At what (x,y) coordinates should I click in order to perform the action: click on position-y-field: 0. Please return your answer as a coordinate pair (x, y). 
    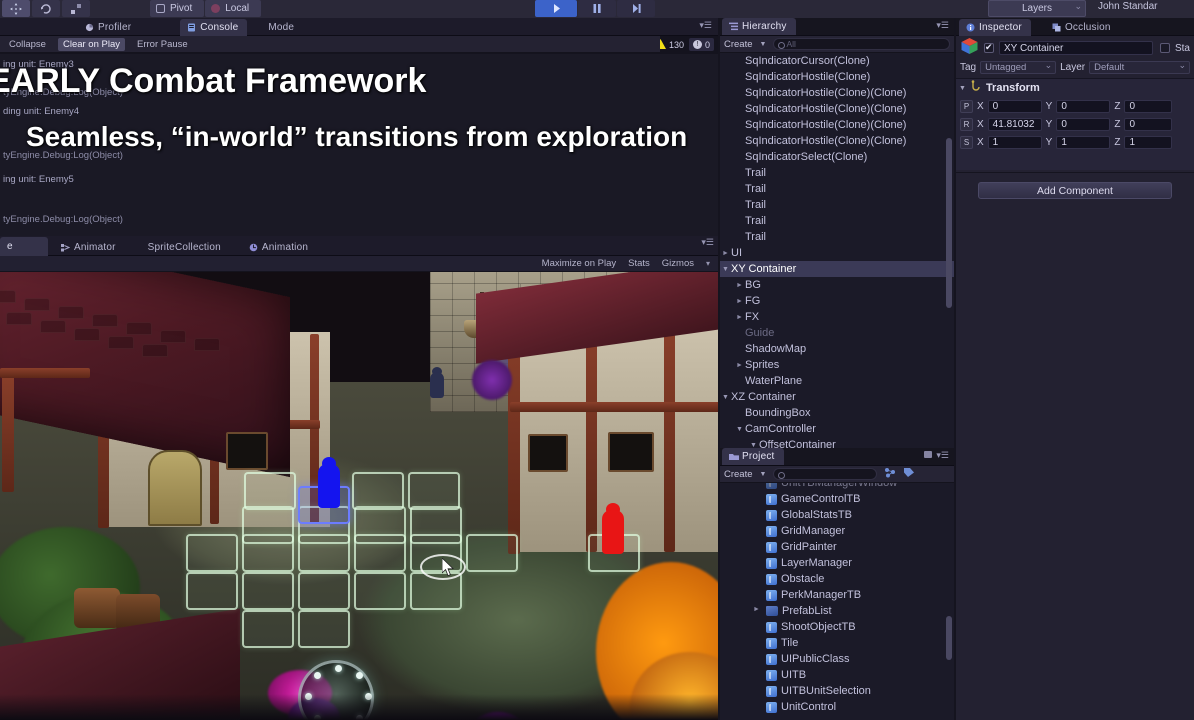
    Looking at the image, I should click on (1083, 106).